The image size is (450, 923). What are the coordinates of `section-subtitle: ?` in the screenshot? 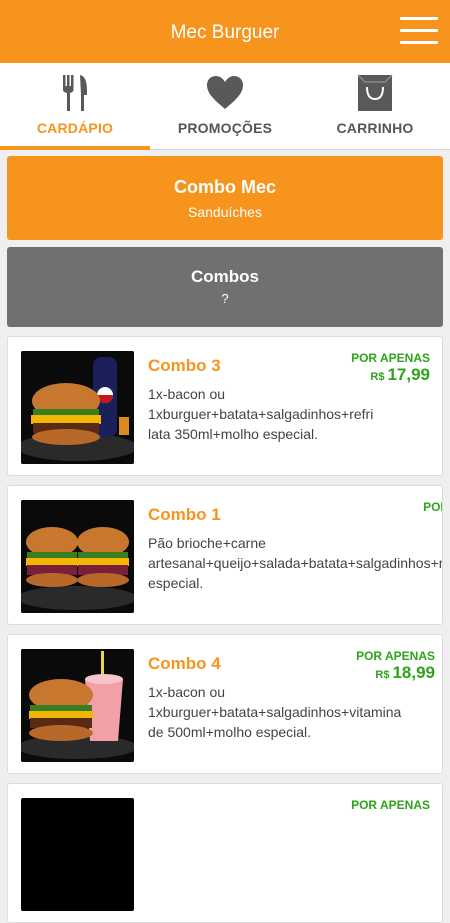 It's located at (225, 298).